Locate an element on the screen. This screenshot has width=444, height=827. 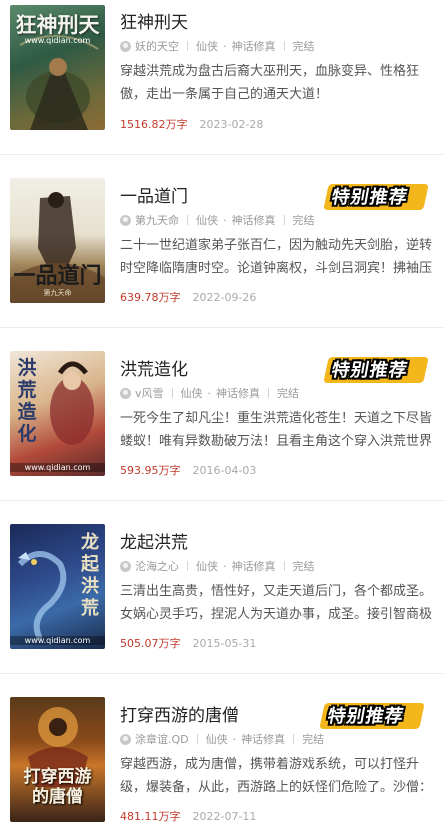
book-stats: 639.78万字 2022-09-26 is located at coordinates (188, 297).